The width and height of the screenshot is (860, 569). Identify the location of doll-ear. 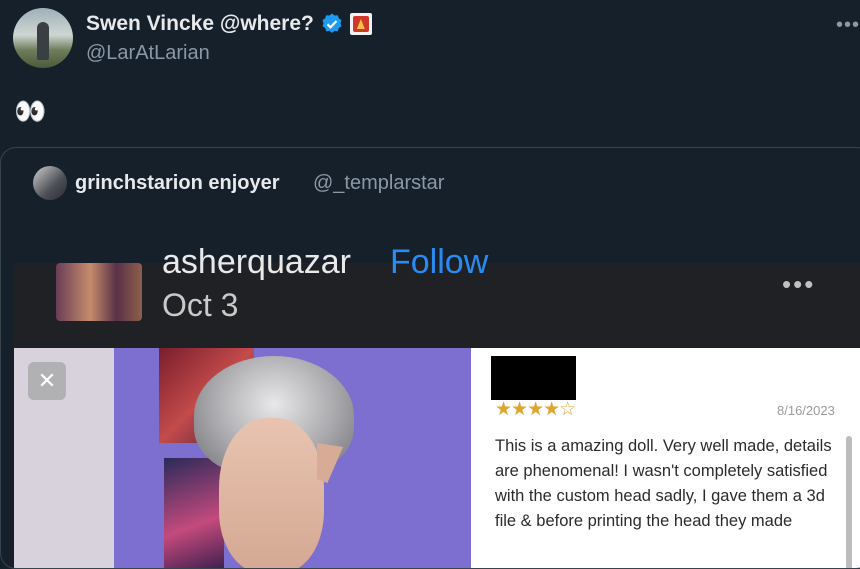
(330, 463).